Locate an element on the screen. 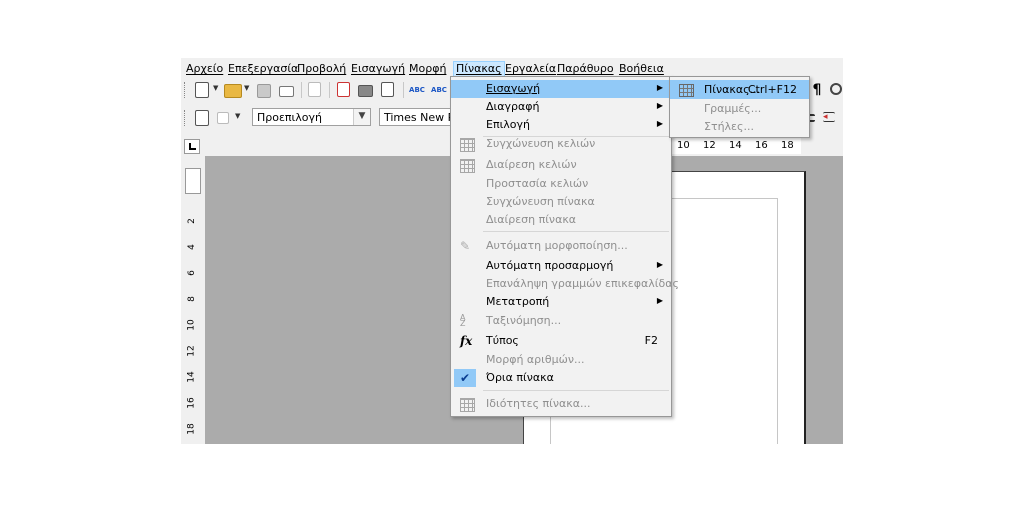  menu-item-split-table: Διαίρεση πίνακα is located at coordinates (561, 220).